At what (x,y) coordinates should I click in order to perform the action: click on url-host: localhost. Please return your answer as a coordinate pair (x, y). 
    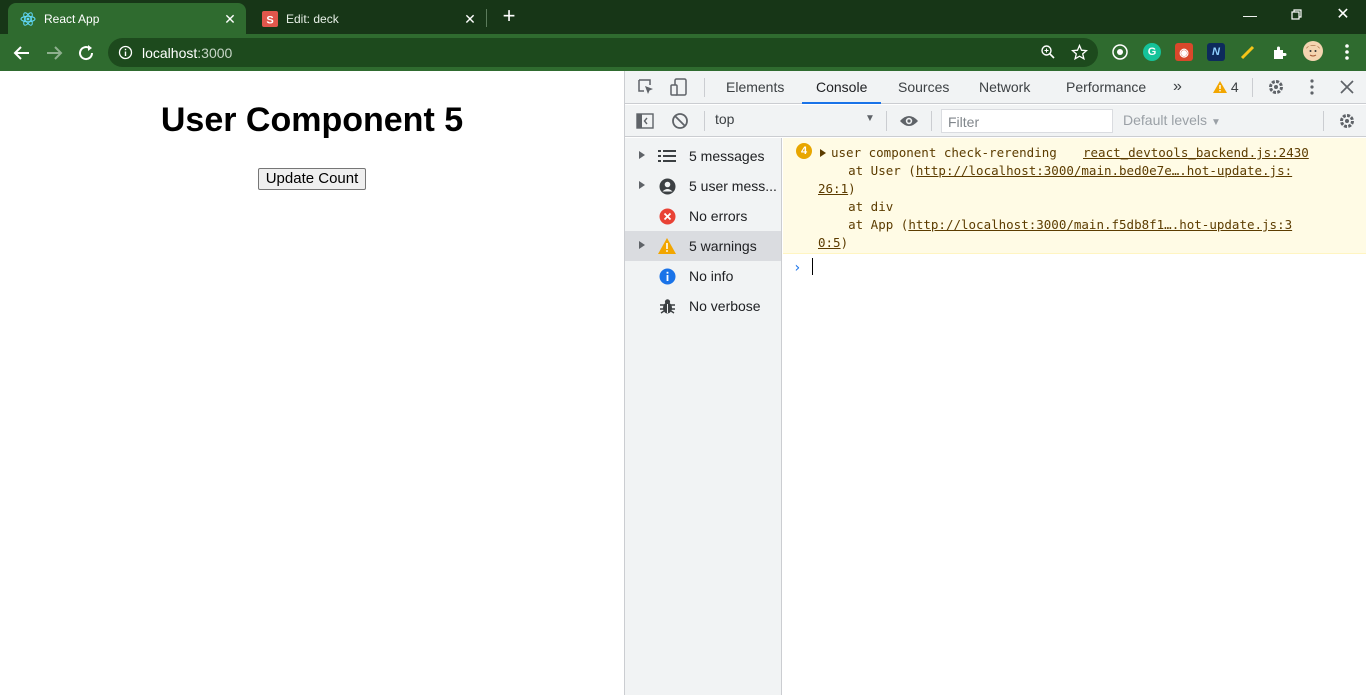
    Looking at the image, I should click on (170, 53).